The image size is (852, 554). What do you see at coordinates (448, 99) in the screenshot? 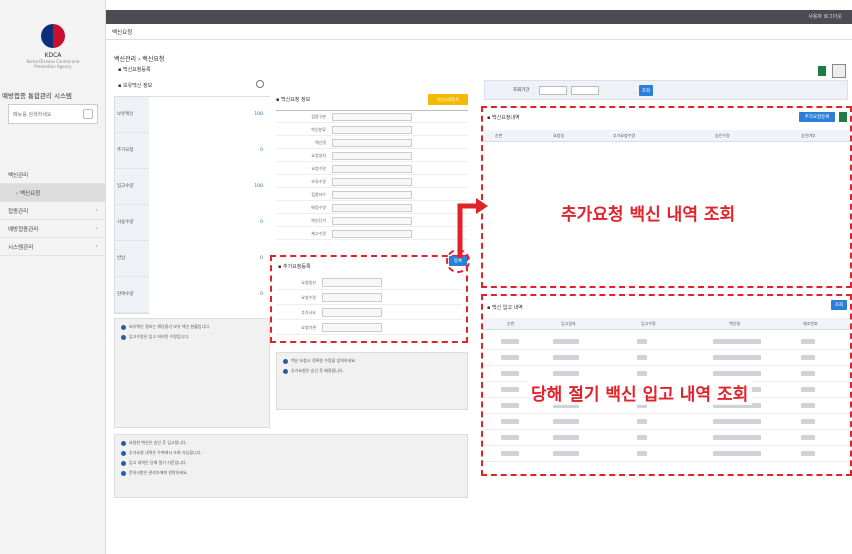
I see `badge: 백신요청등록` at bounding box center [448, 99].